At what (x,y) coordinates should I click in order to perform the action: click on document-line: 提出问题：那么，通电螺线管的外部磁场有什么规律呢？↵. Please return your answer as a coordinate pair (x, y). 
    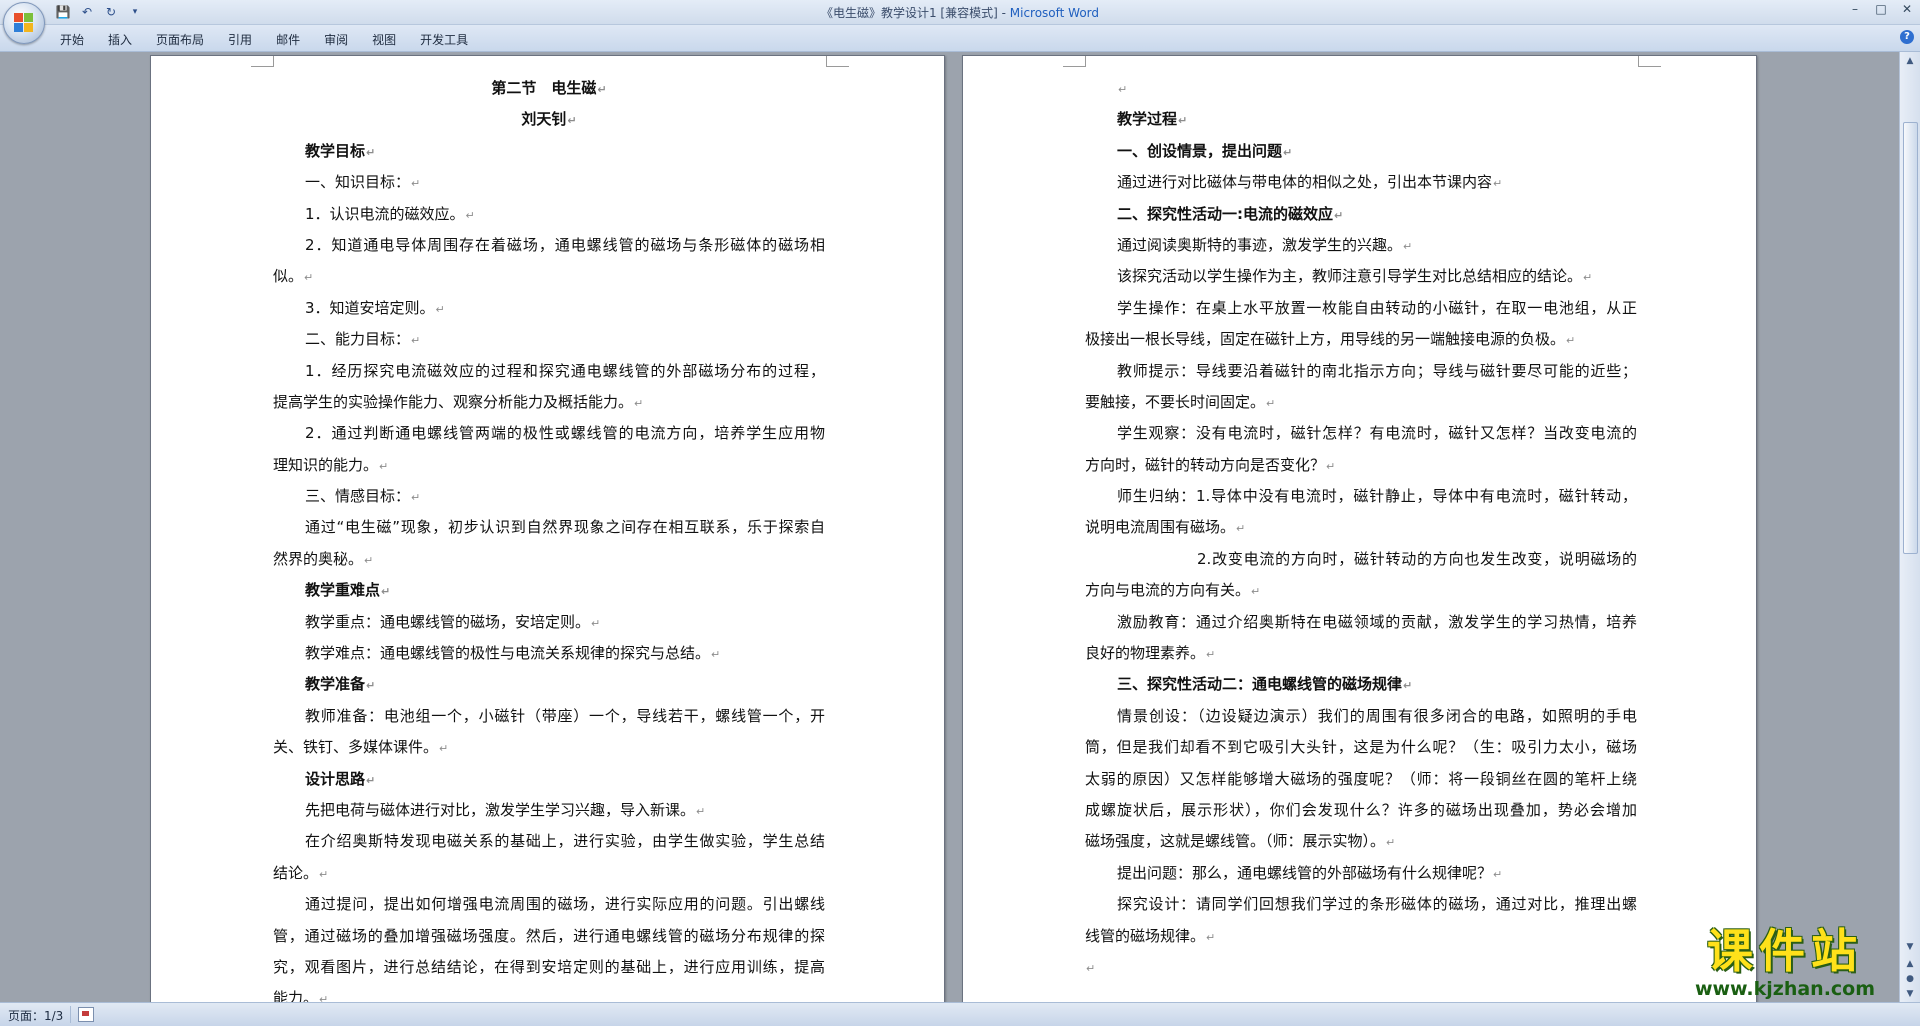
    Looking at the image, I should click on (1361, 873).